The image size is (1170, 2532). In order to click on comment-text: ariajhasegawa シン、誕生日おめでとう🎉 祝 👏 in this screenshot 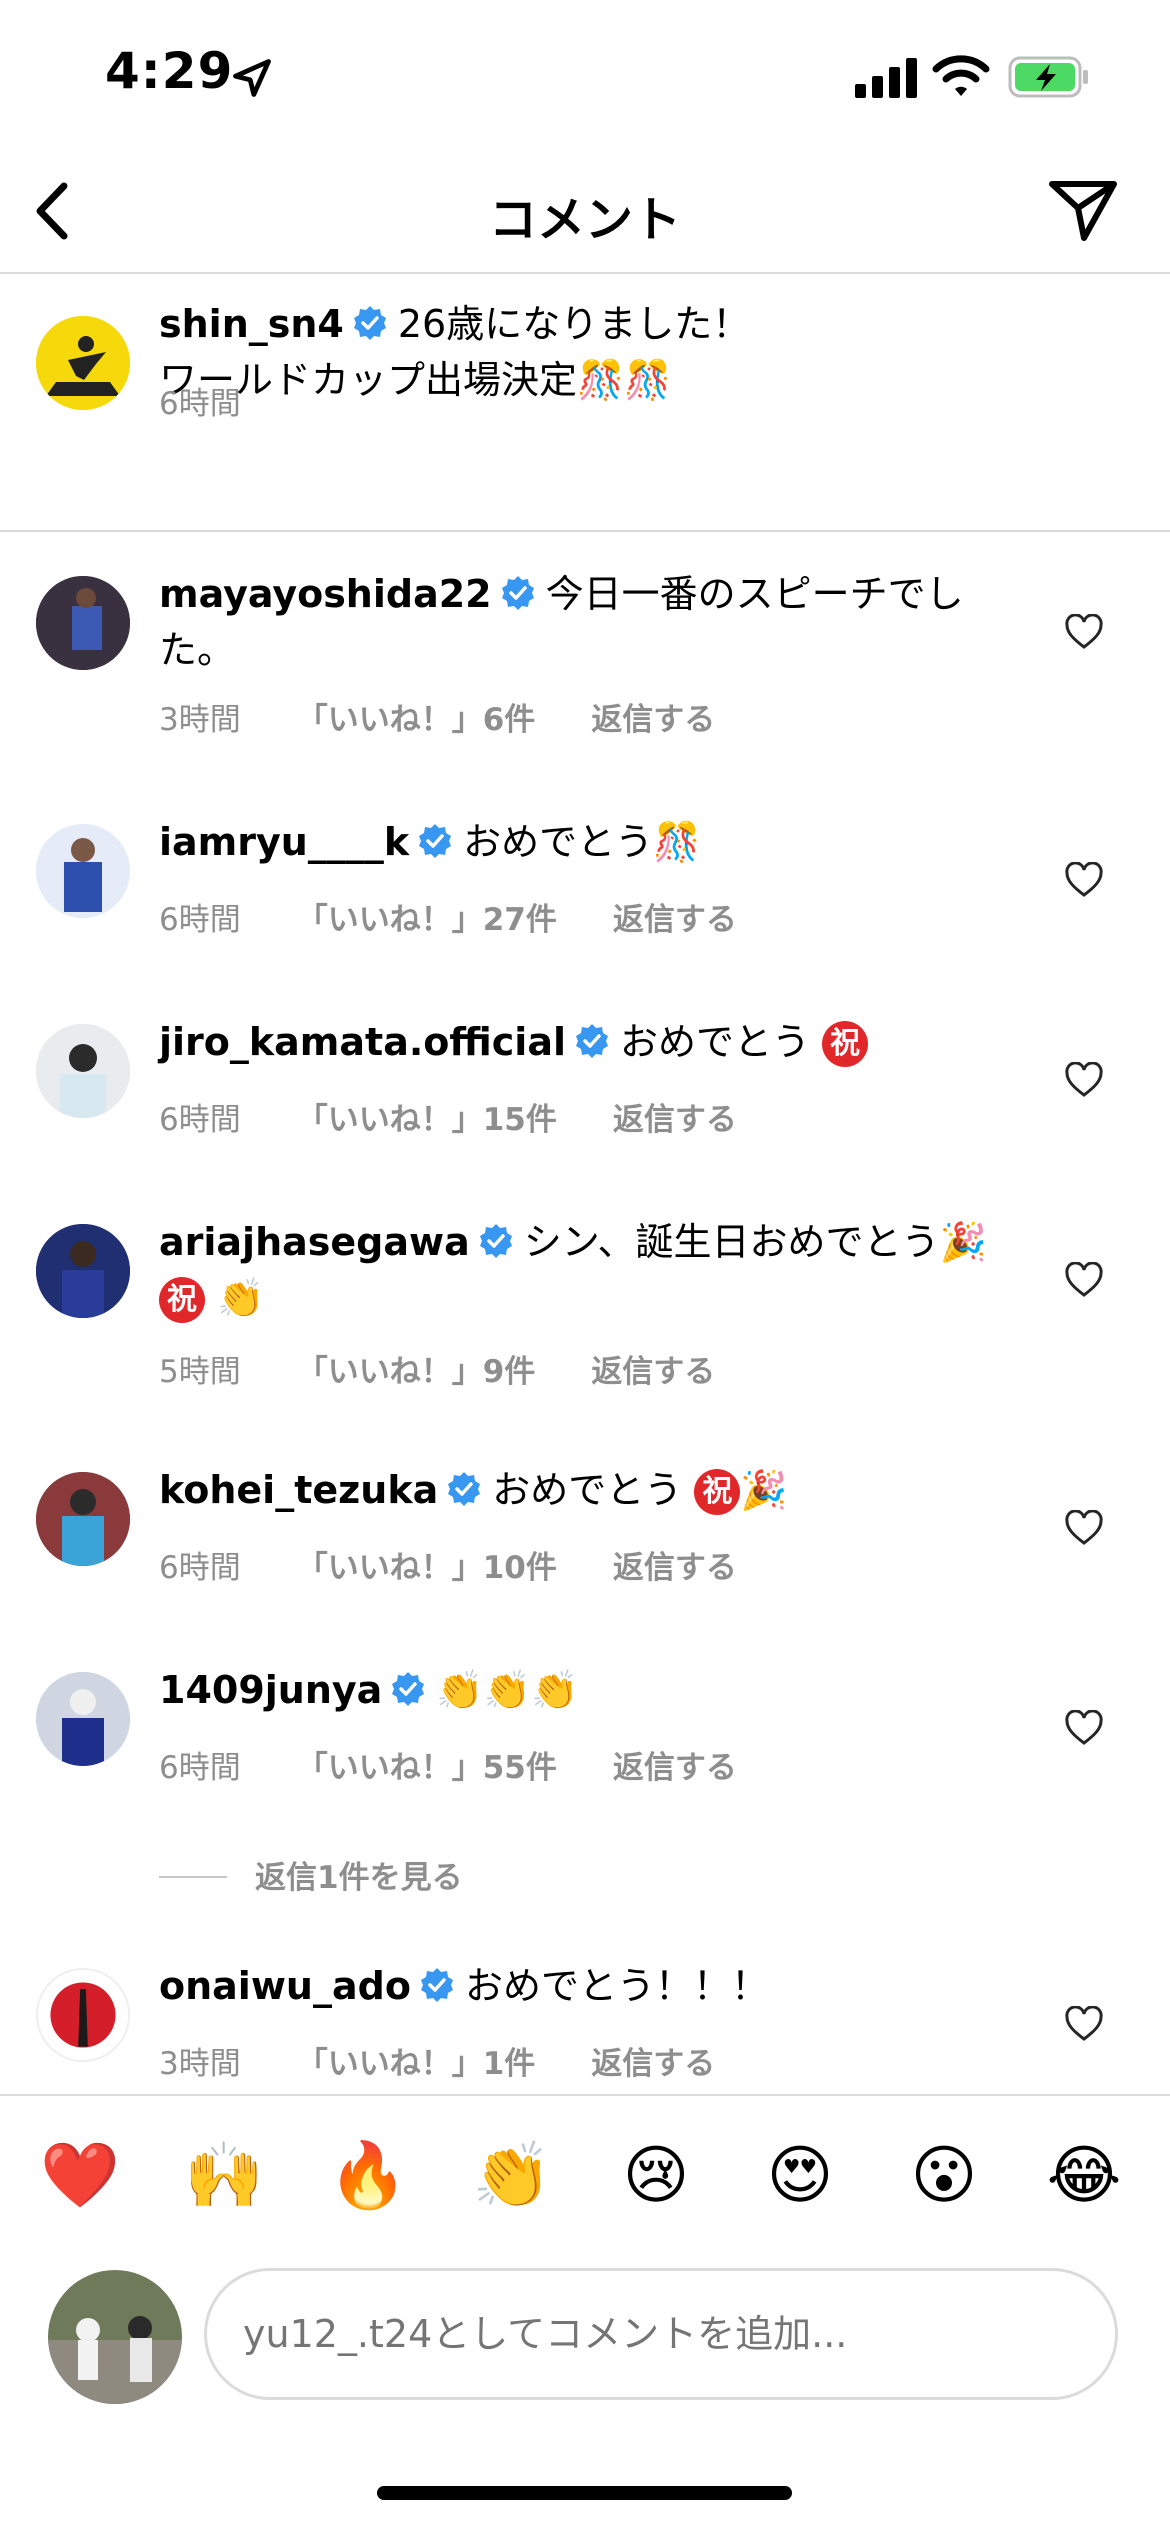, I will do `click(574, 1270)`.